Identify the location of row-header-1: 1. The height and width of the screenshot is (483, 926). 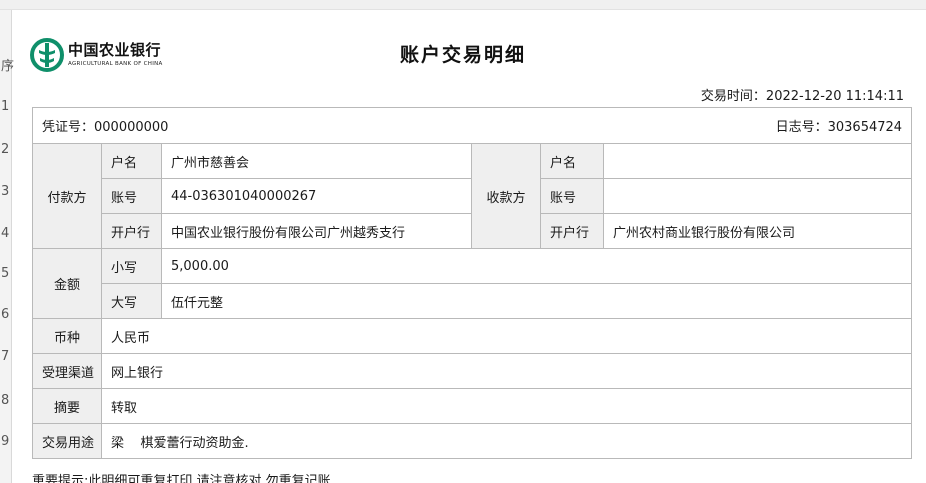
(6, 107).